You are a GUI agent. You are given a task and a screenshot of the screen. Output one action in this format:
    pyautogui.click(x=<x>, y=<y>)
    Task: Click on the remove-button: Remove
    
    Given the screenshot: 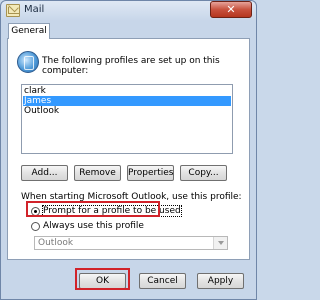 What is the action you would take?
    pyautogui.click(x=97, y=173)
    